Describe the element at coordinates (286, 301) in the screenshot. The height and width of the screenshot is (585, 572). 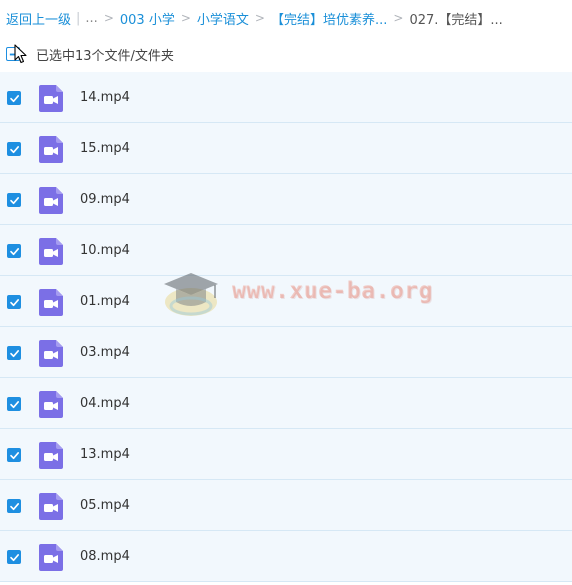
I see `file-row: 01.mp4` at that location.